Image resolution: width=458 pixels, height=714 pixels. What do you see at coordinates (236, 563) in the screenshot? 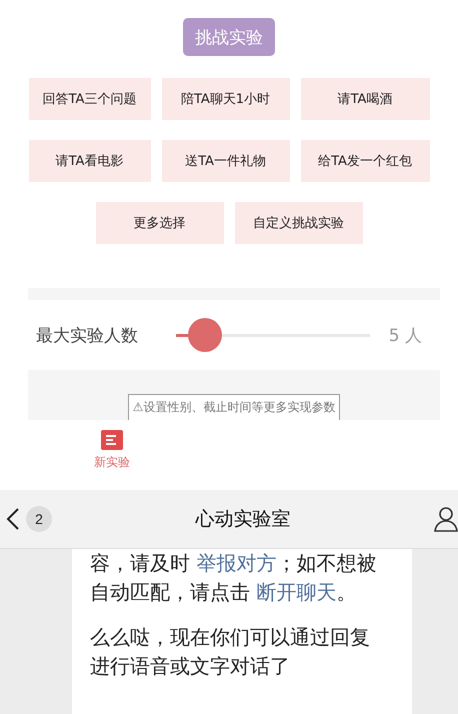
I see `message-link: 举报对方` at bounding box center [236, 563].